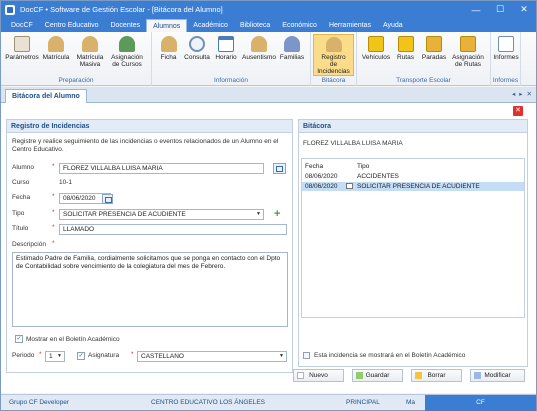 Image resolution: width=537 pixels, height=411 pixels. Describe the element at coordinates (127, 55) in the screenshot. I see `asignacion-cursos-button: Asignación de Cursos` at that location.